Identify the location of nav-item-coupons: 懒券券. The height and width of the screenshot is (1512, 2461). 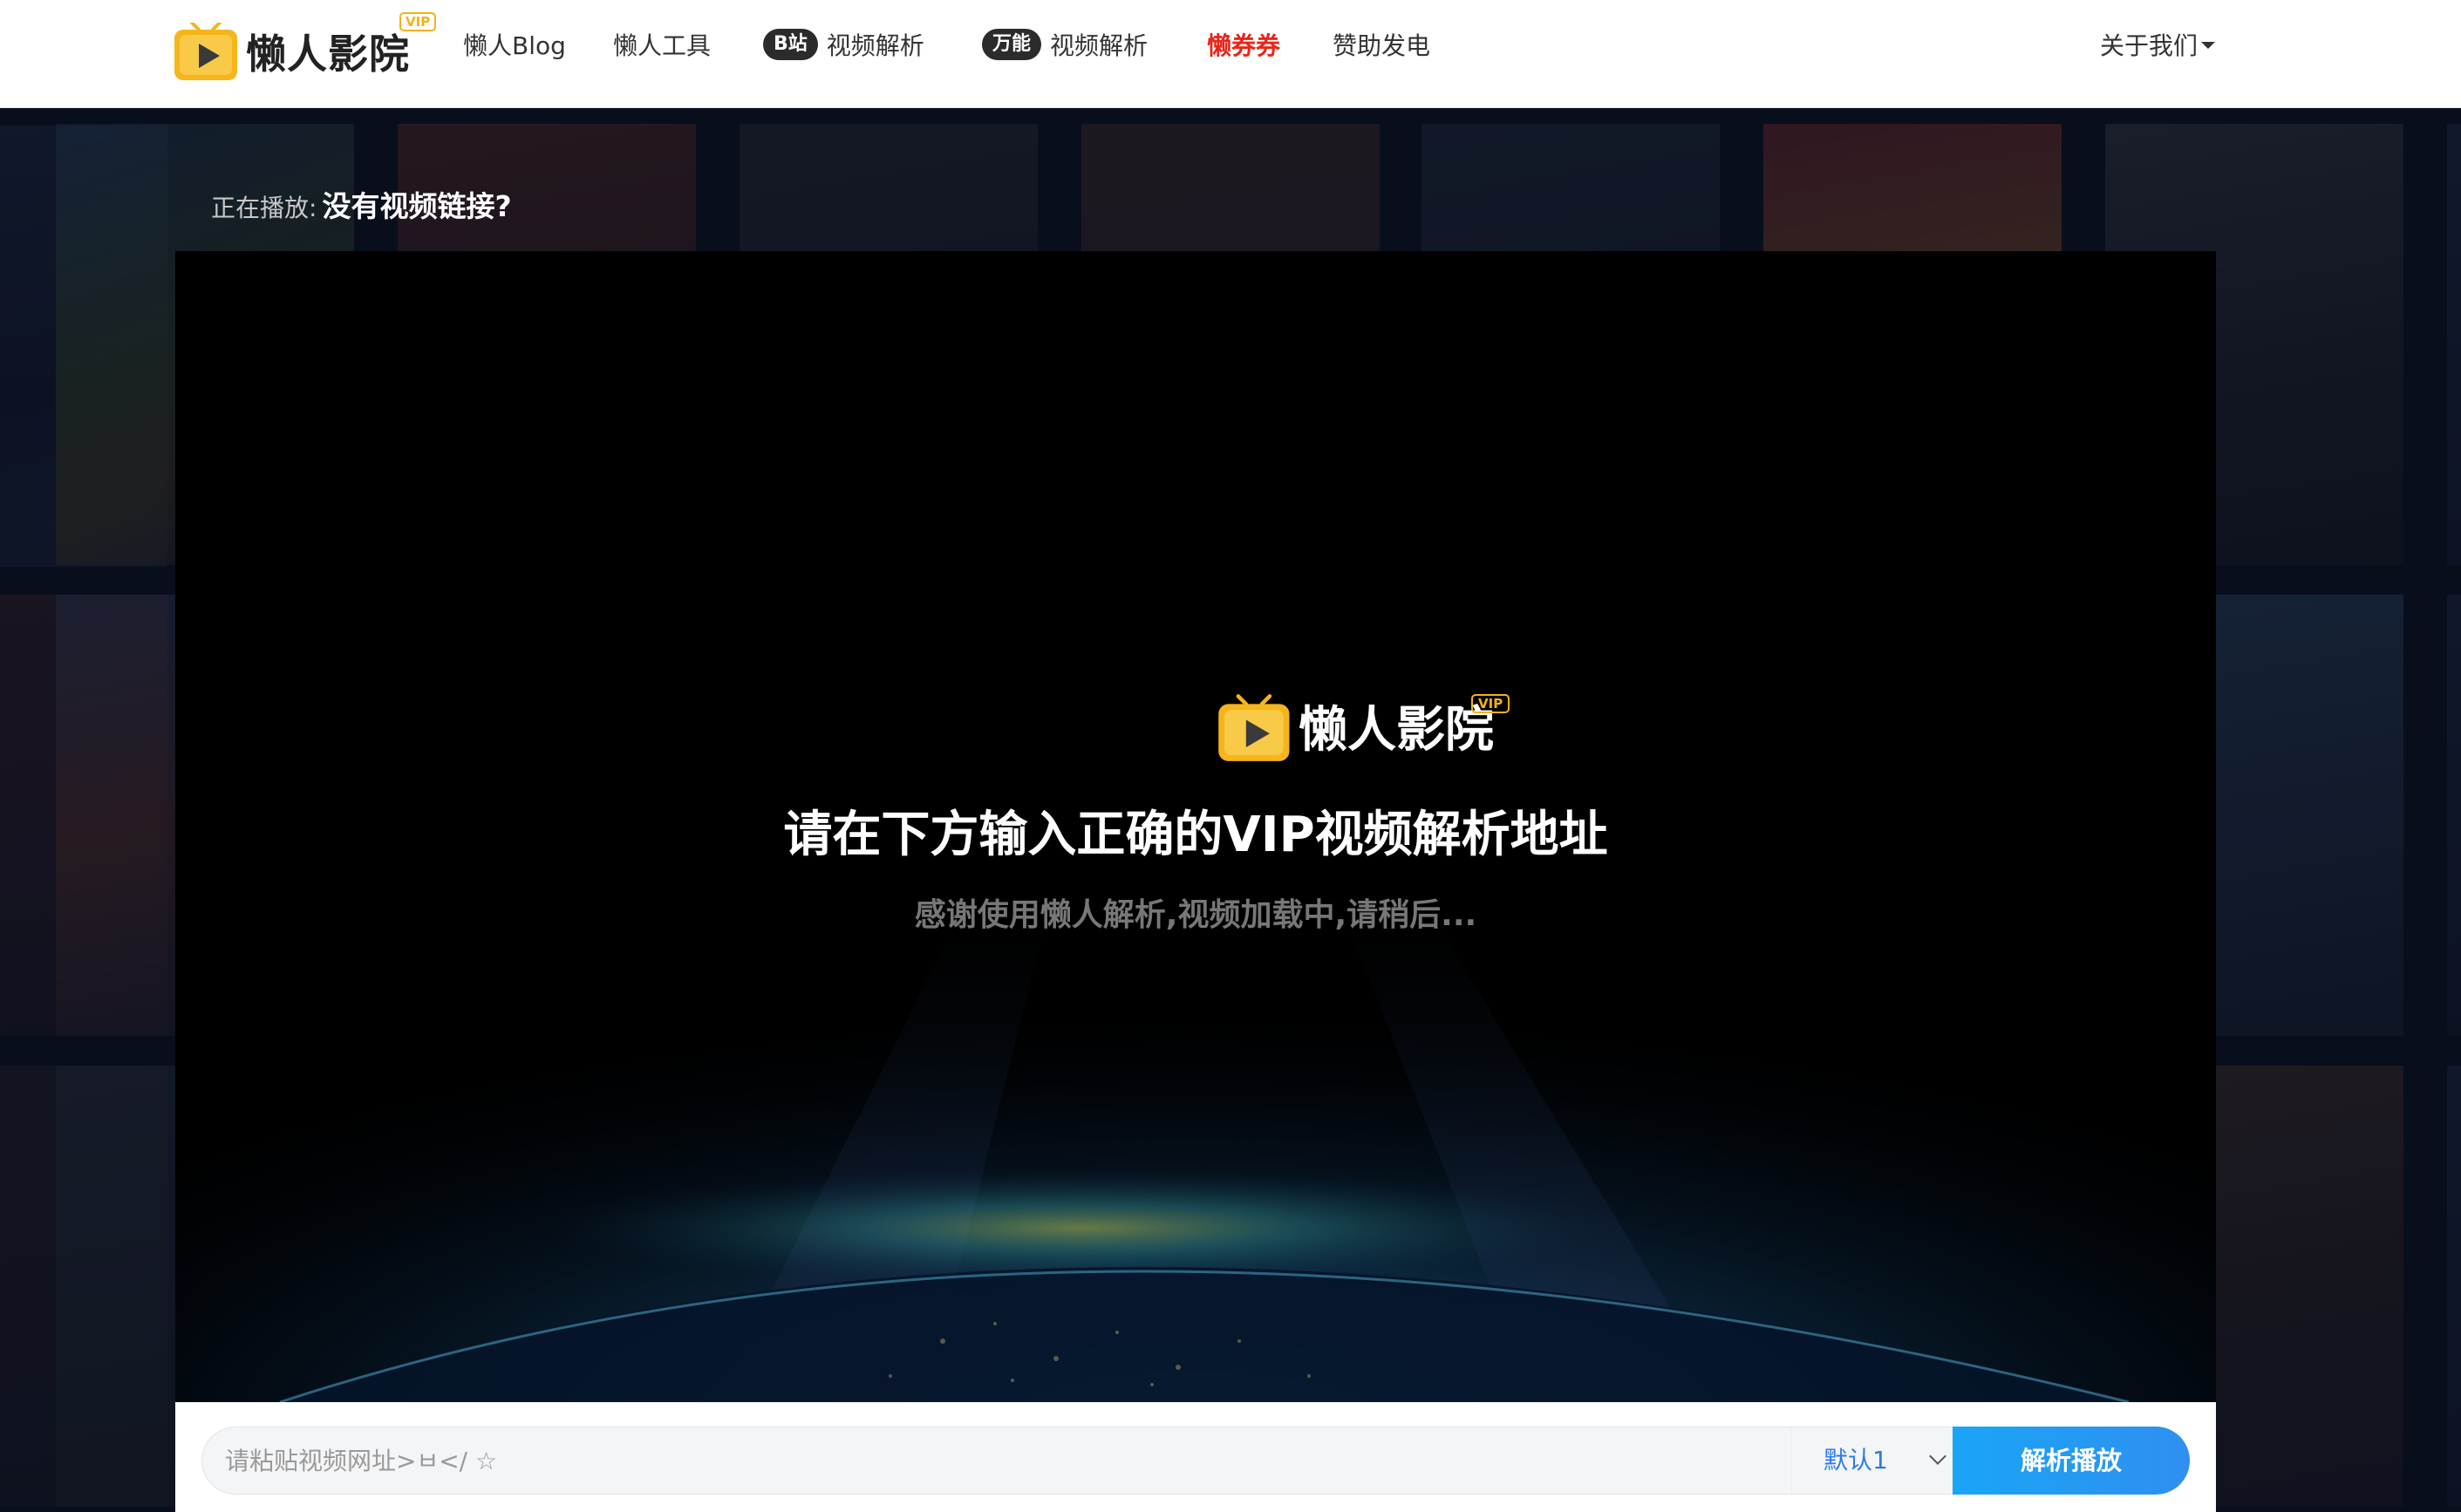
(1243, 54).